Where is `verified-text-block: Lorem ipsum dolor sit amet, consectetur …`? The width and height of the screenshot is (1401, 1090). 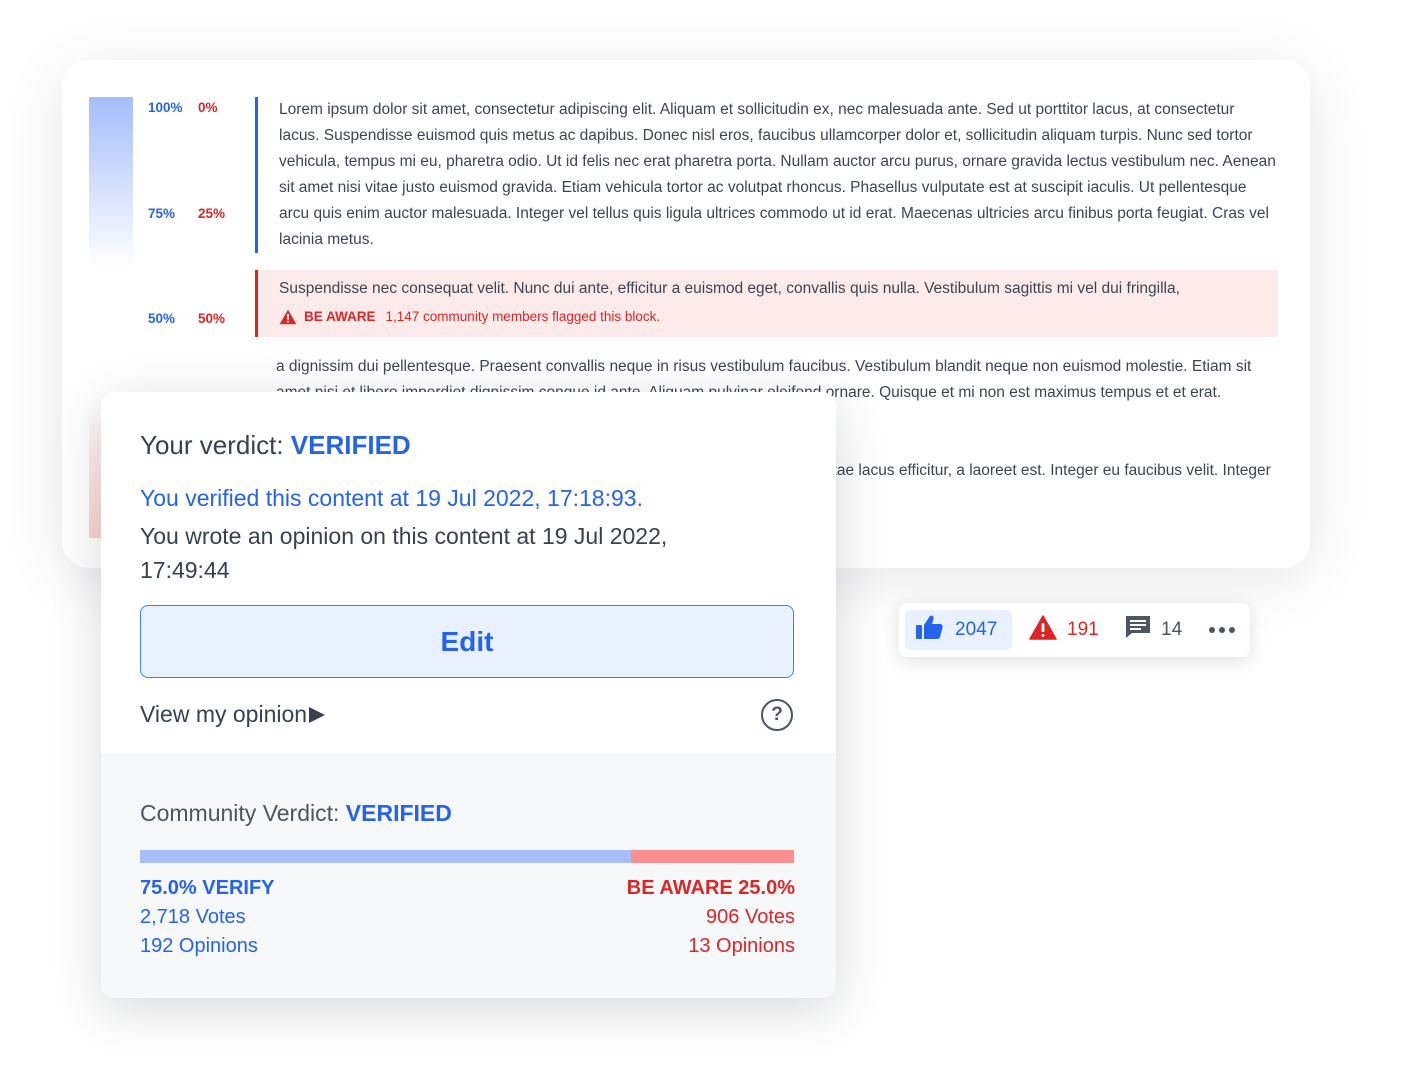 verified-text-block: Lorem ipsum dolor sit amet, consectetur … is located at coordinates (766, 175).